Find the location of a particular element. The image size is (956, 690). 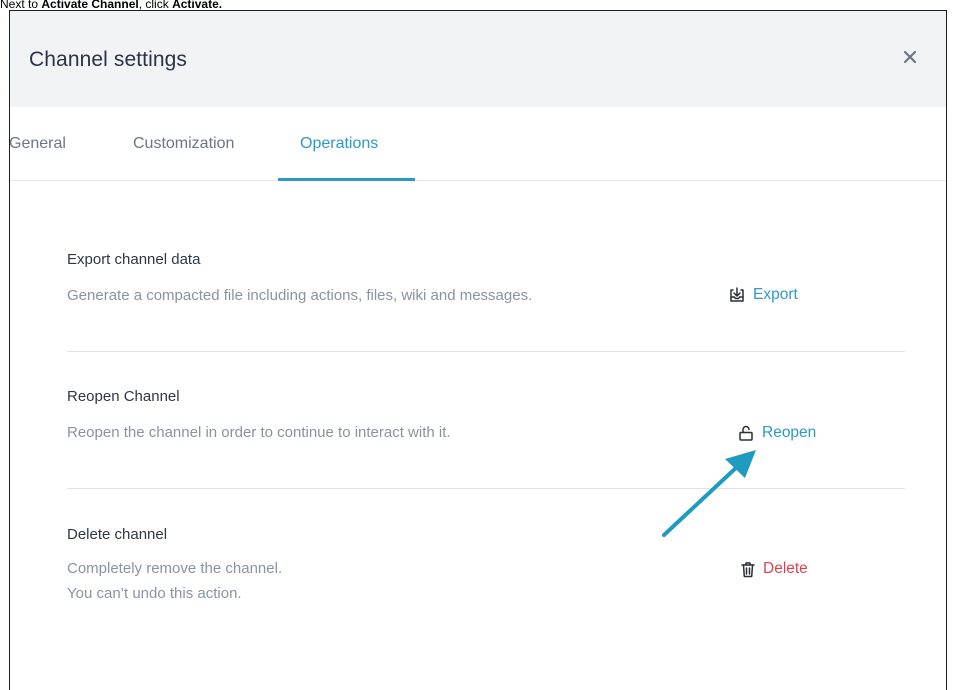

tab-operations: Operations is located at coordinates (339, 144).